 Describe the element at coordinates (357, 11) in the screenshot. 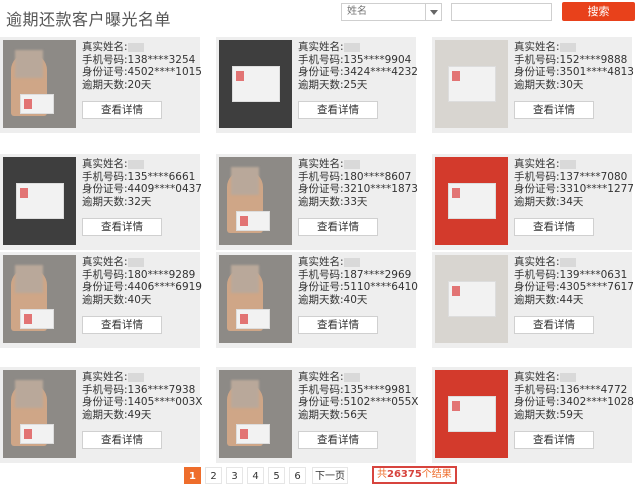

I see `select-value: 姓名` at that location.